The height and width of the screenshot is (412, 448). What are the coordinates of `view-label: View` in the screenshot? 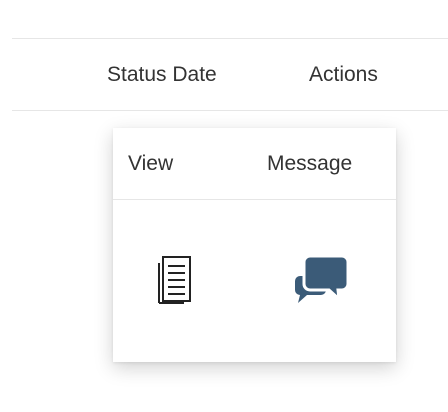 It's located at (151, 163).